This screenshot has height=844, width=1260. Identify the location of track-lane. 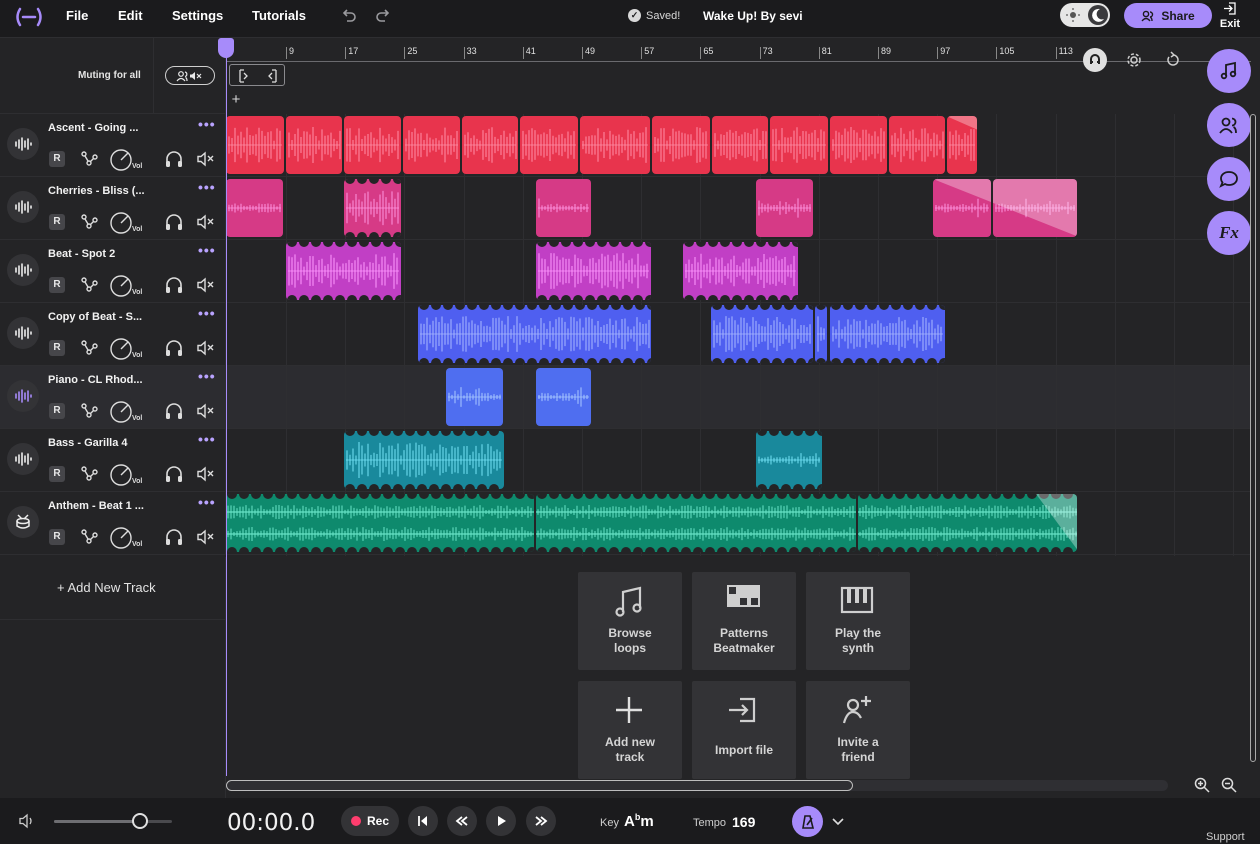
(738, 397).